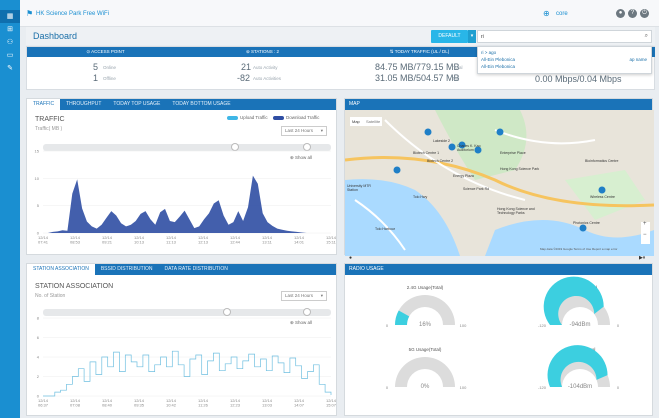 The width and height of the screenshot is (659, 418). Describe the element at coordinates (417, 78) in the screenshot. I see `traffic-rate: 31.05 MB/504.57 MB` at that location.